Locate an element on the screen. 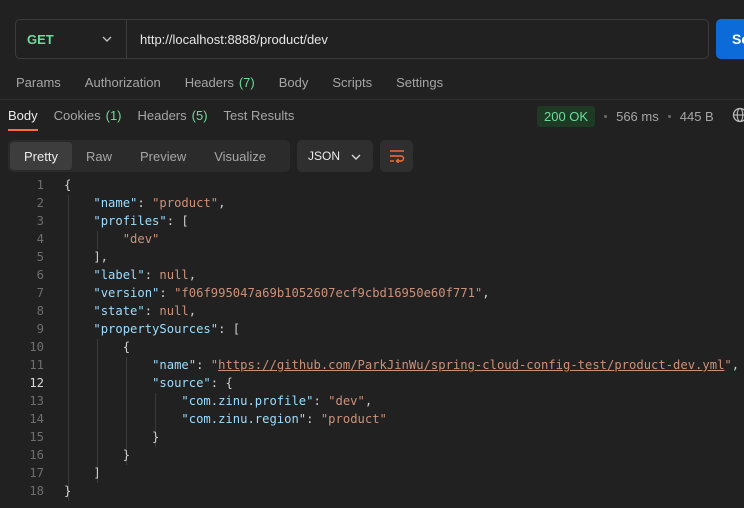 The width and height of the screenshot is (744, 508). tab-count: (1) is located at coordinates (113, 115).